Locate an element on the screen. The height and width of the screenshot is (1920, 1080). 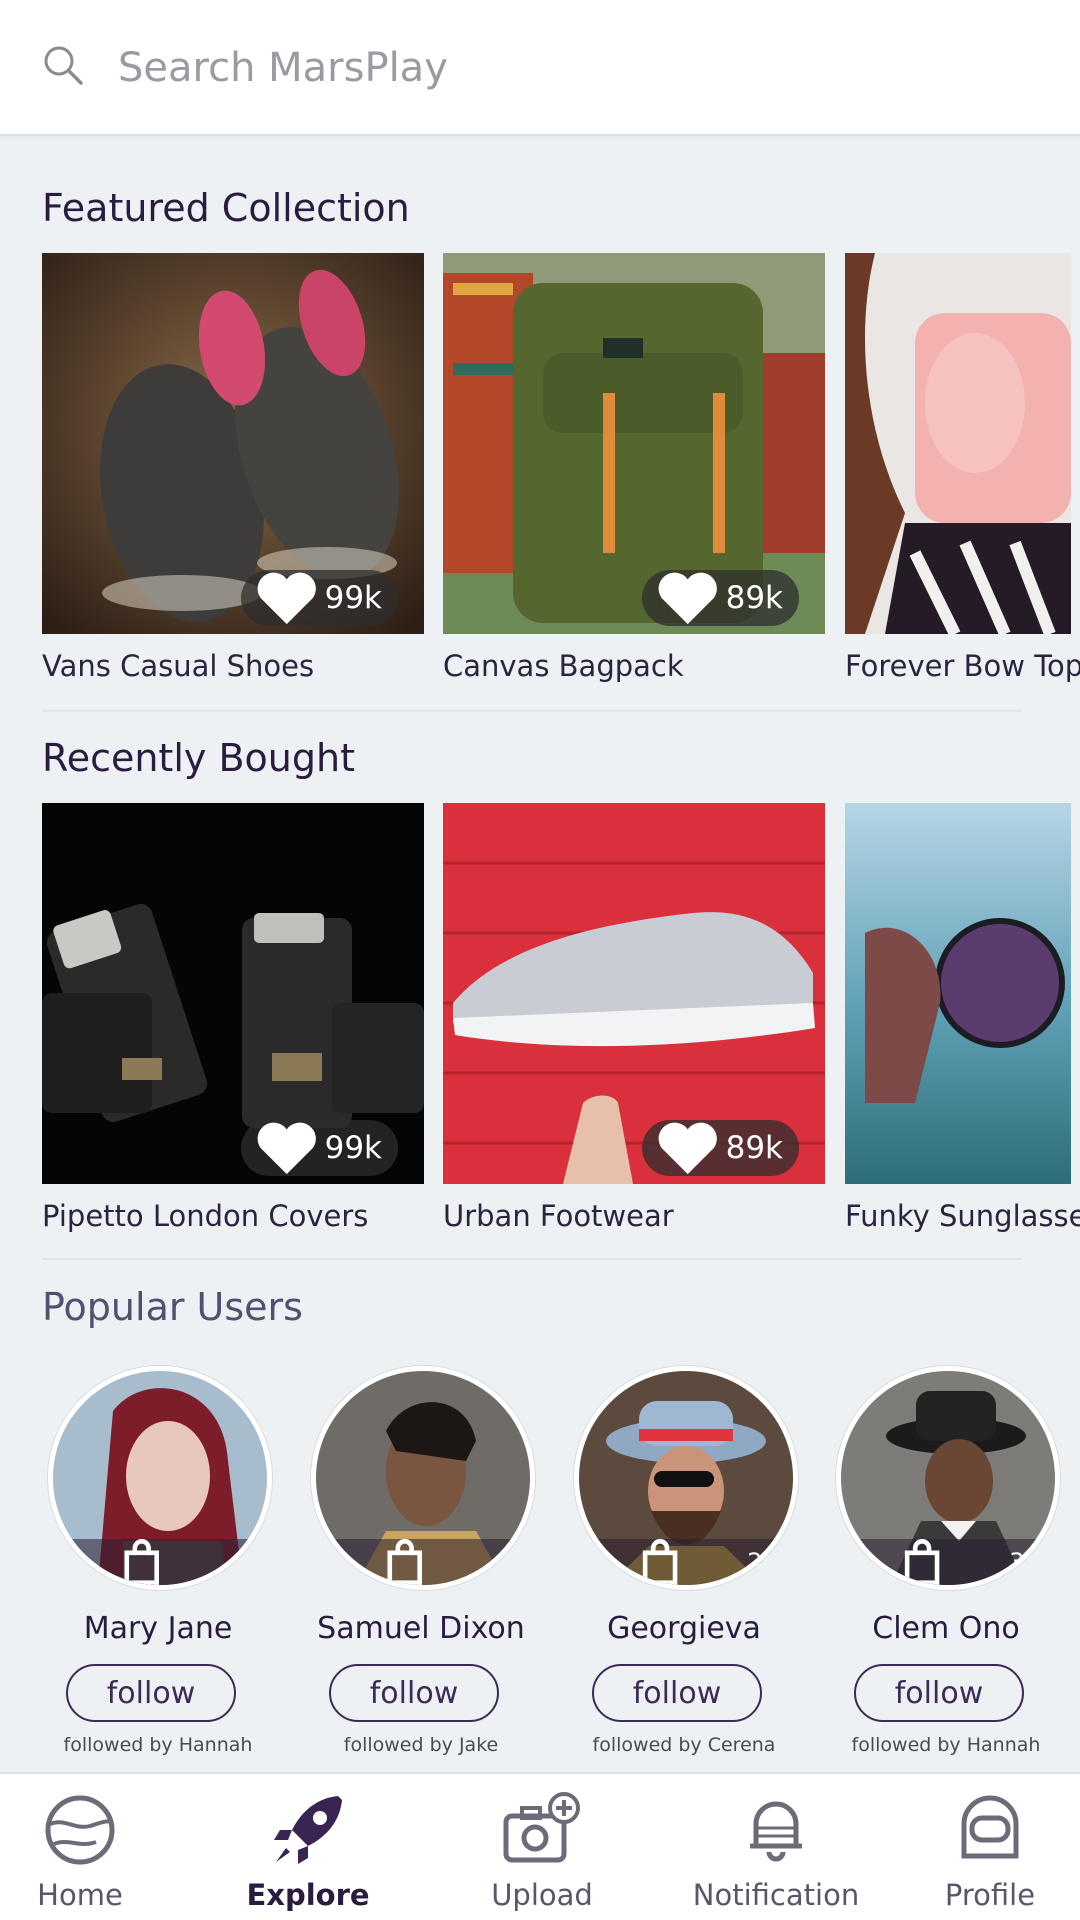
bell-icon is located at coordinates (776, 1831).